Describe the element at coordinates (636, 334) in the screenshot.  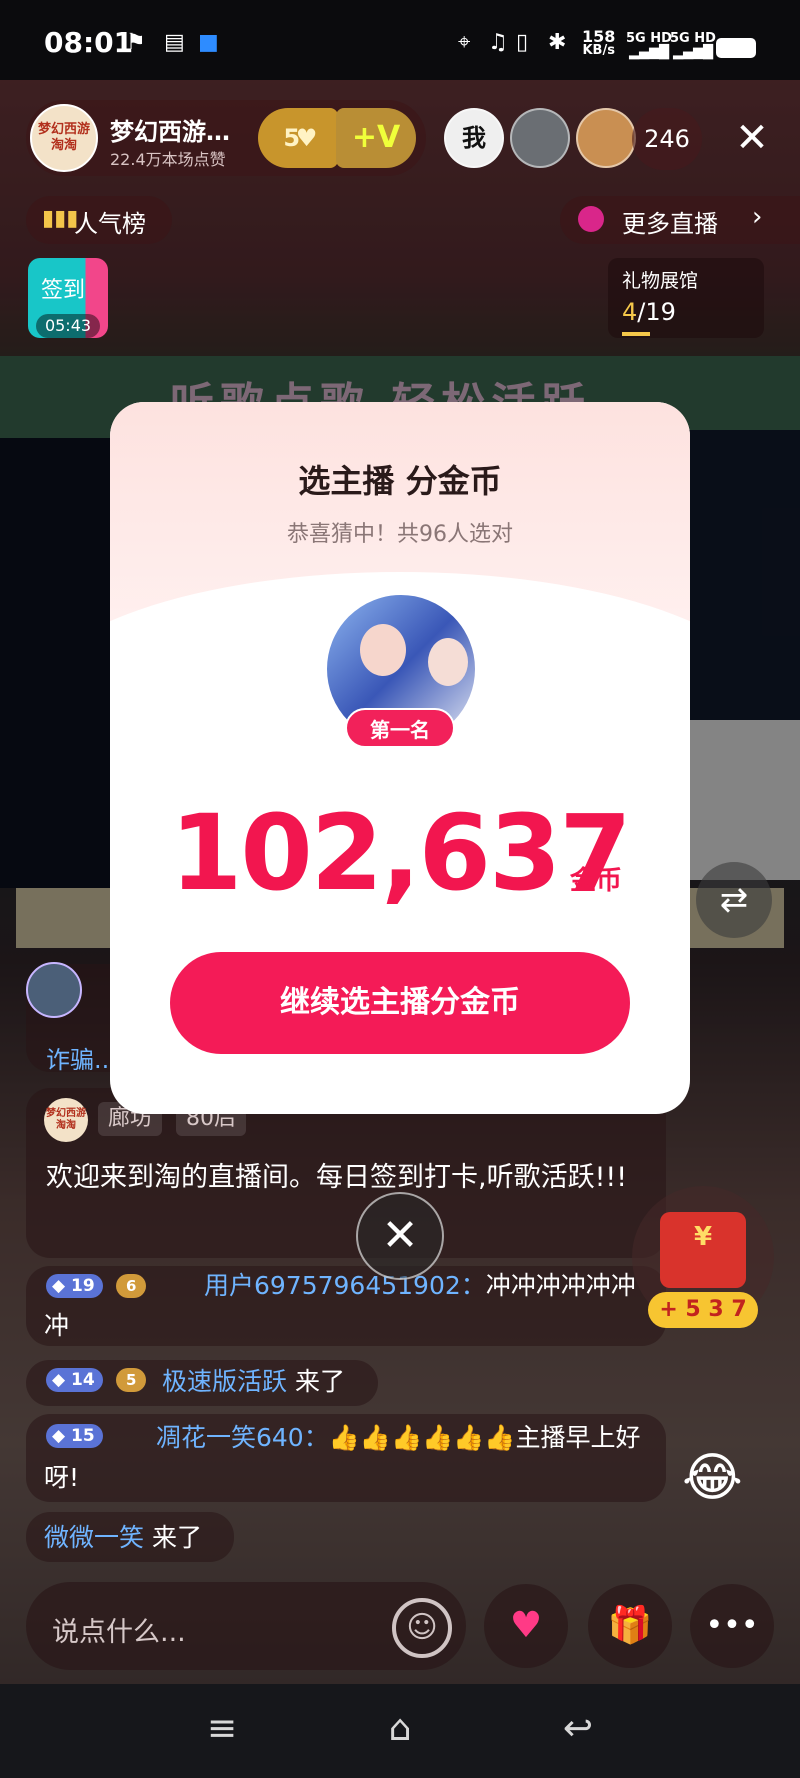
I see `gift-gallery-bar` at that location.